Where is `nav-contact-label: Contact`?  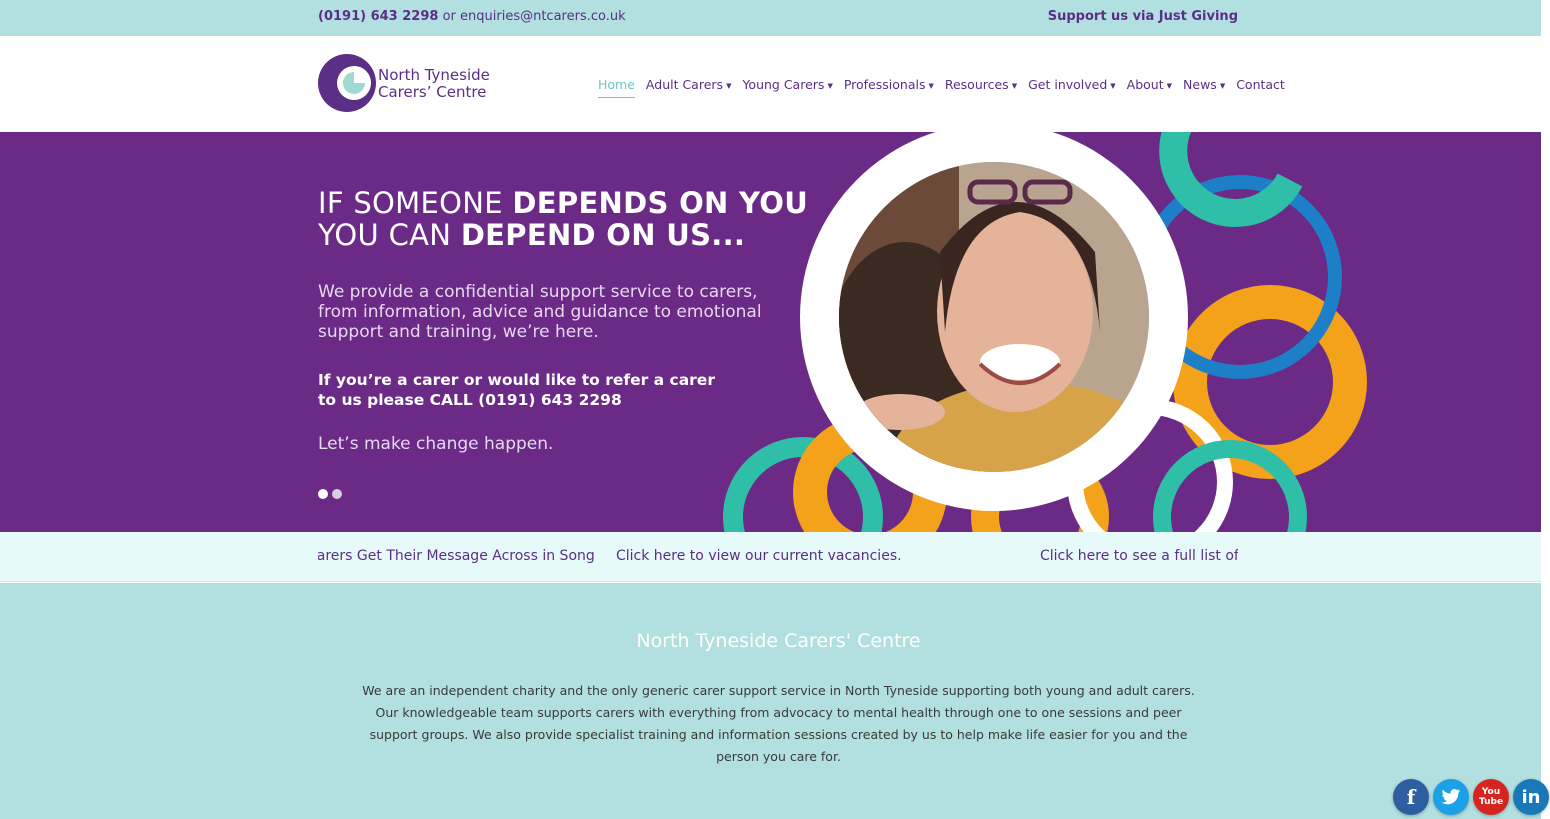
nav-contact-label: Contact is located at coordinates (1260, 84).